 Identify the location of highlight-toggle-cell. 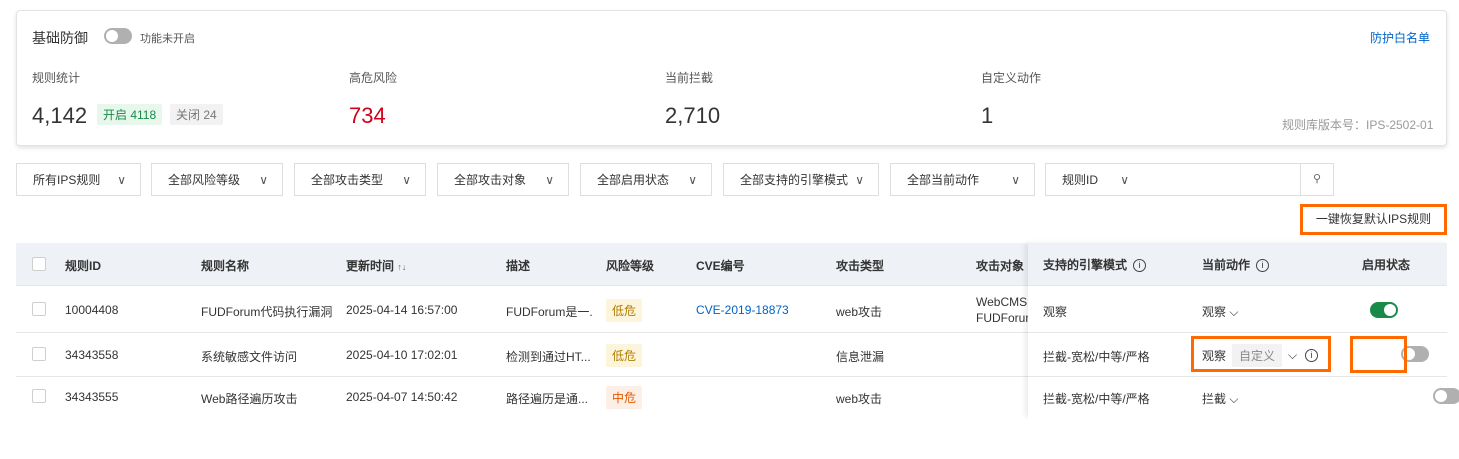
(1378, 354).